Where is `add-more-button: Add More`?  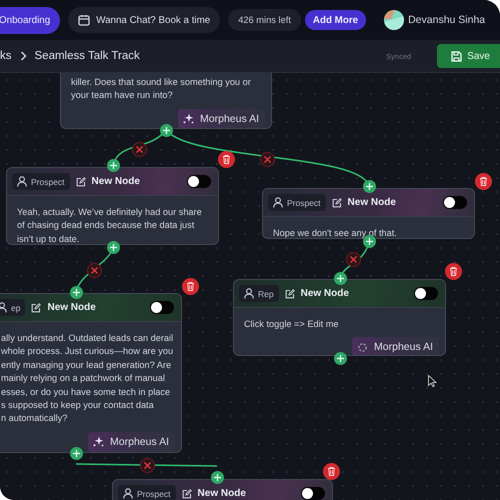
add-more-button: Add More is located at coordinates (335, 20).